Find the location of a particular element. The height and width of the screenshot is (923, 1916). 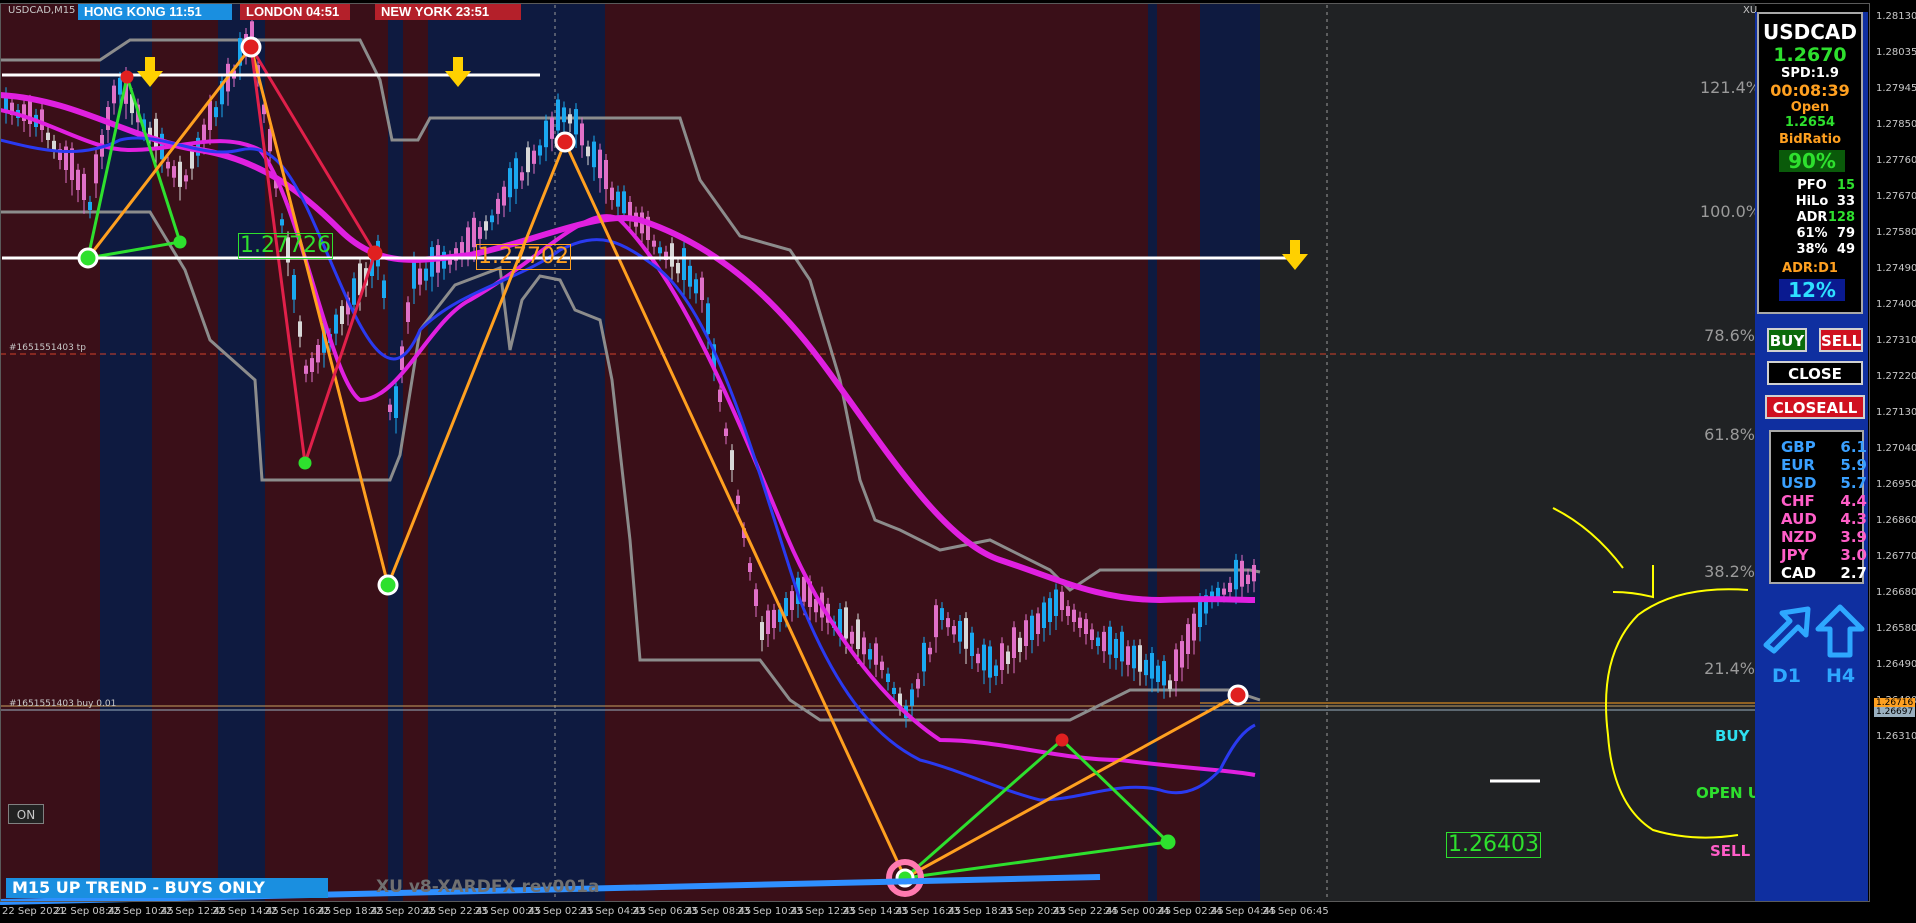

currency-code: USD is located at coordinates (1799, 483).